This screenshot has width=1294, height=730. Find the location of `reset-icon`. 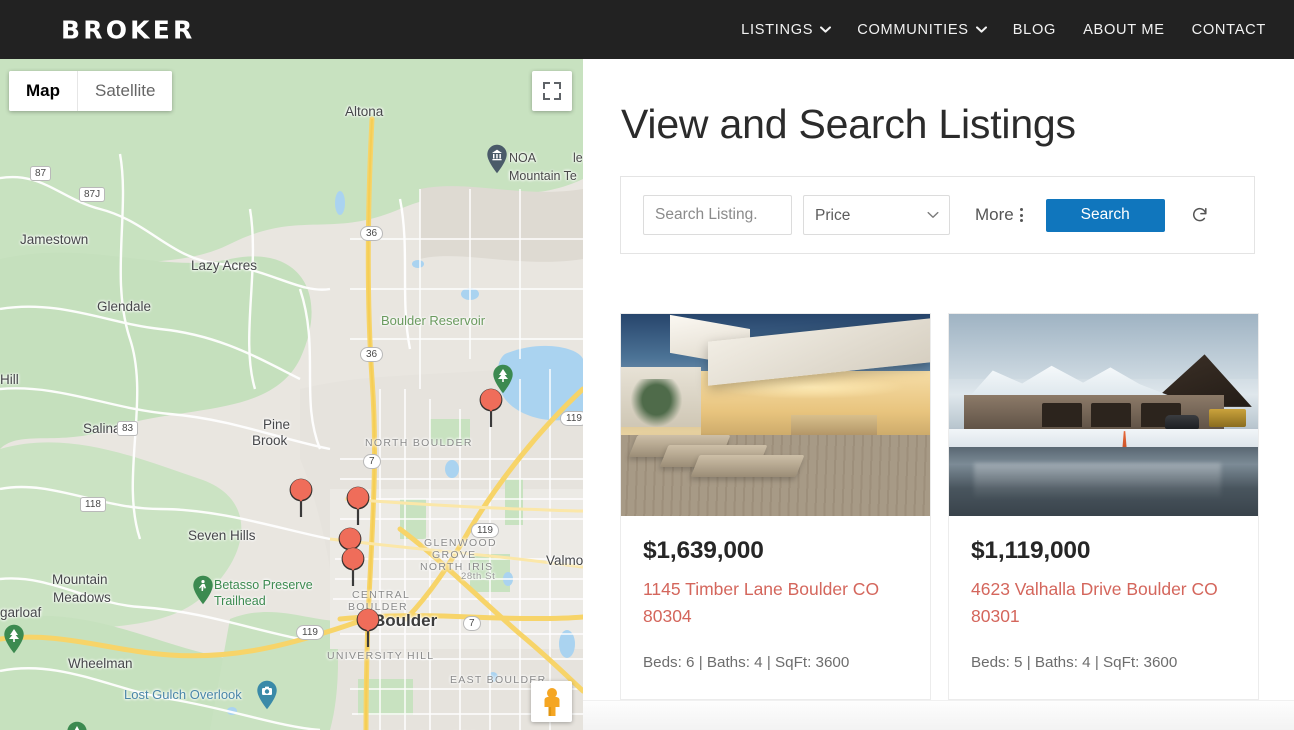

reset-icon is located at coordinates (1200, 215).